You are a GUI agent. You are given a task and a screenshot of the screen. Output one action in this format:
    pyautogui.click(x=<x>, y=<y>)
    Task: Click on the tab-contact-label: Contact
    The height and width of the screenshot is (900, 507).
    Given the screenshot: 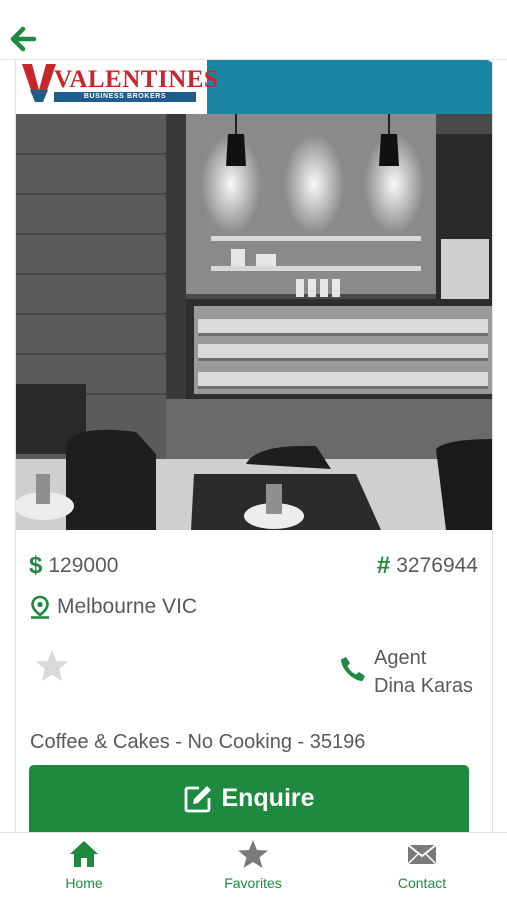 What is the action you would take?
    pyautogui.click(x=422, y=883)
    